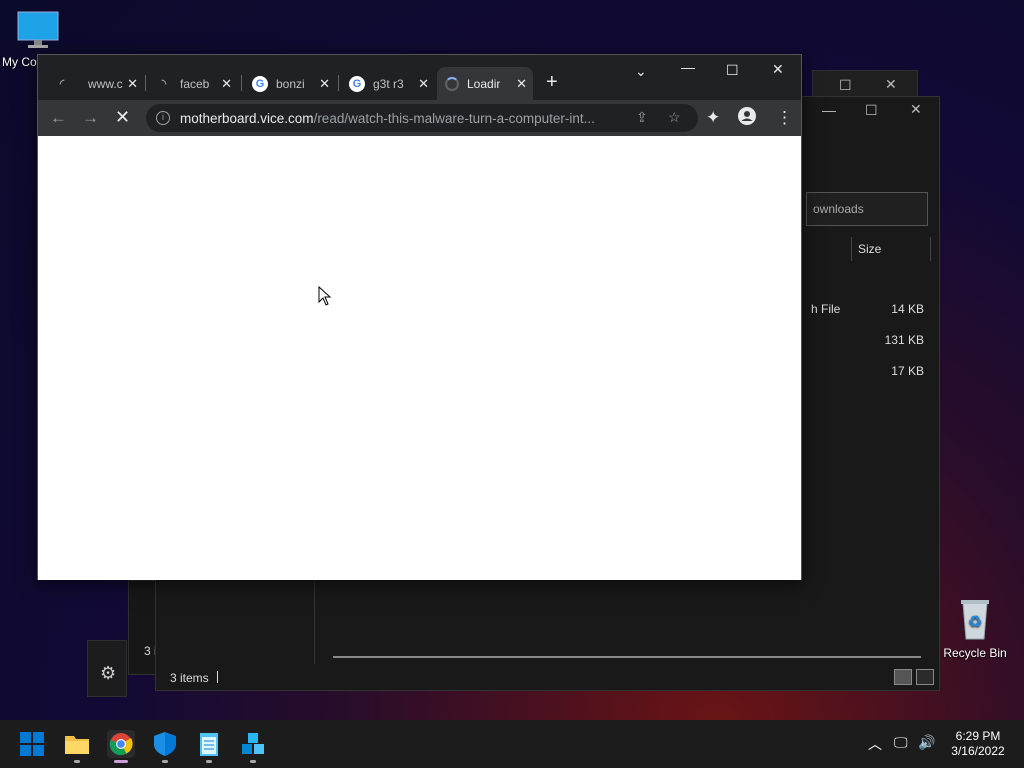 This screenshot has width=1024, height=768. I want to click on column-header-size: Size, so click(869, 249).